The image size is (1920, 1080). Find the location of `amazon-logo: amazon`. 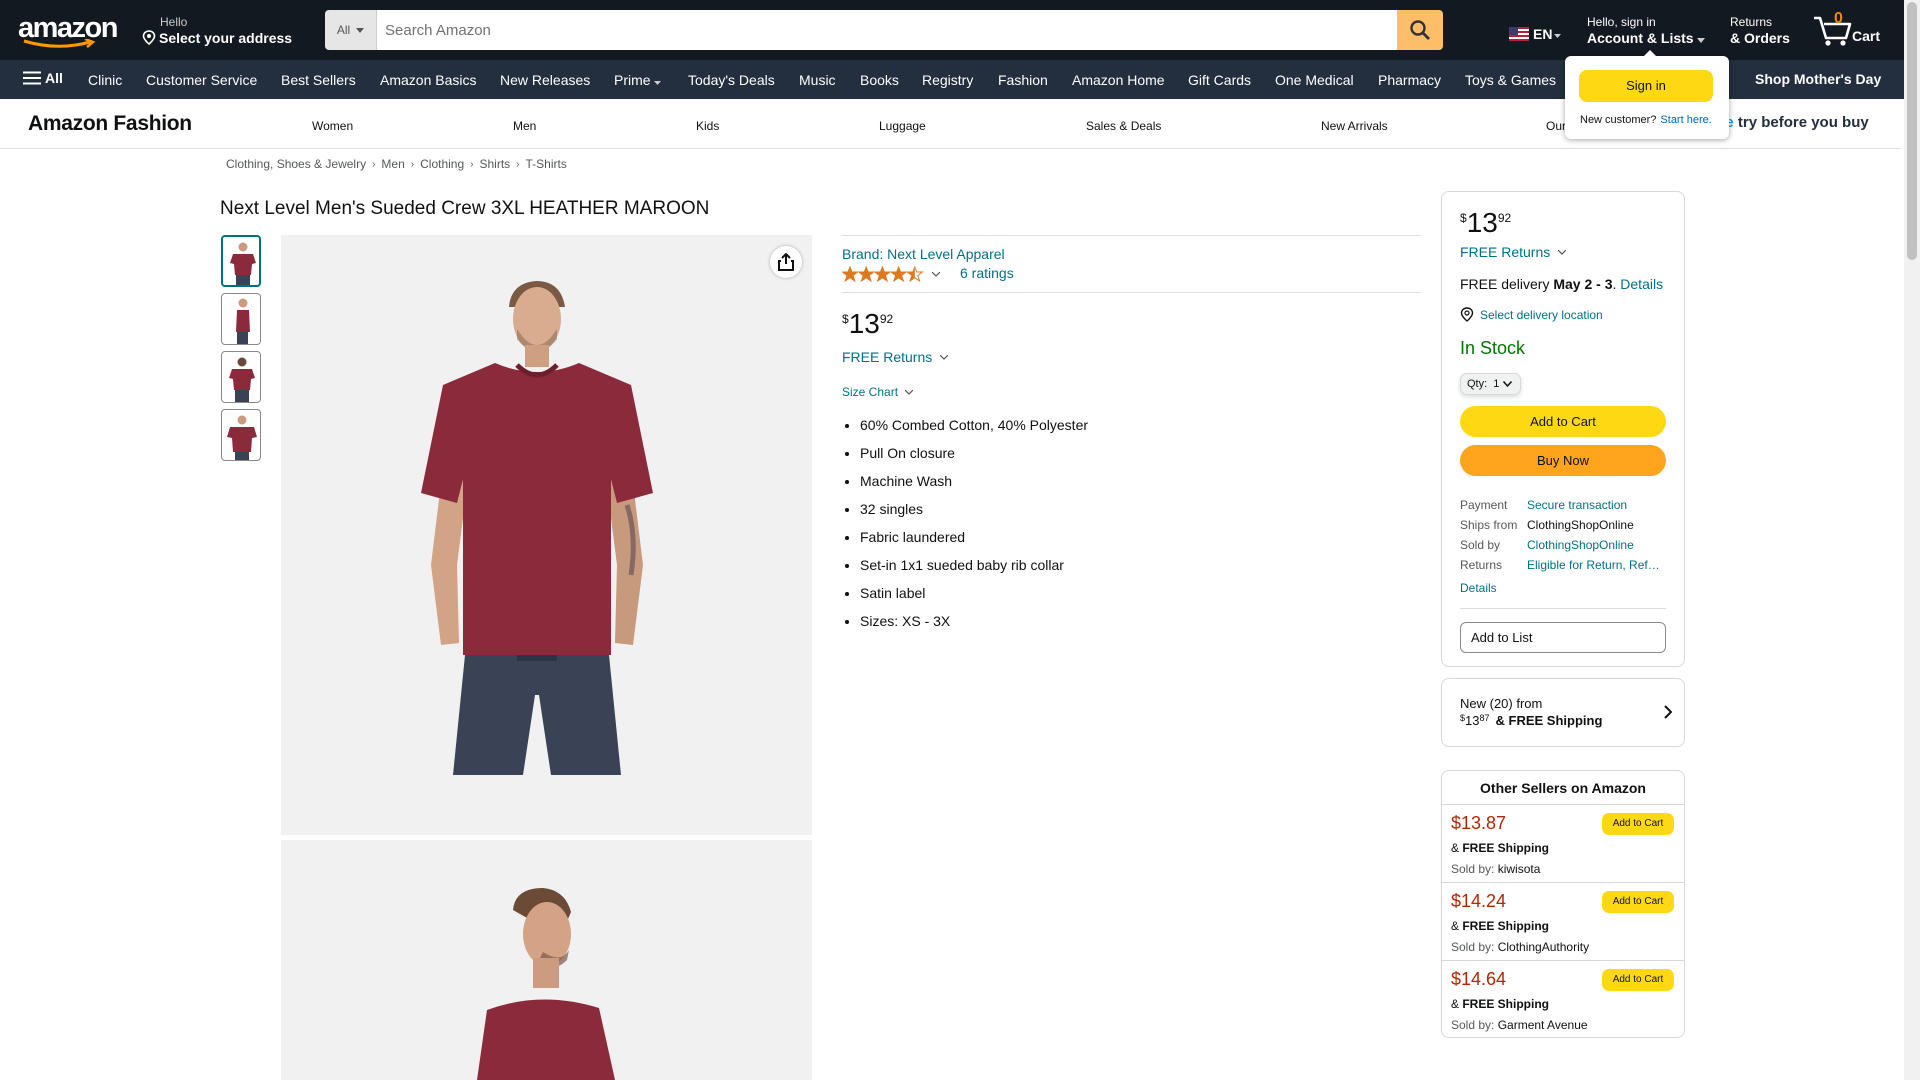

amazon-logo: amazon is located at coordinates (70, 31).